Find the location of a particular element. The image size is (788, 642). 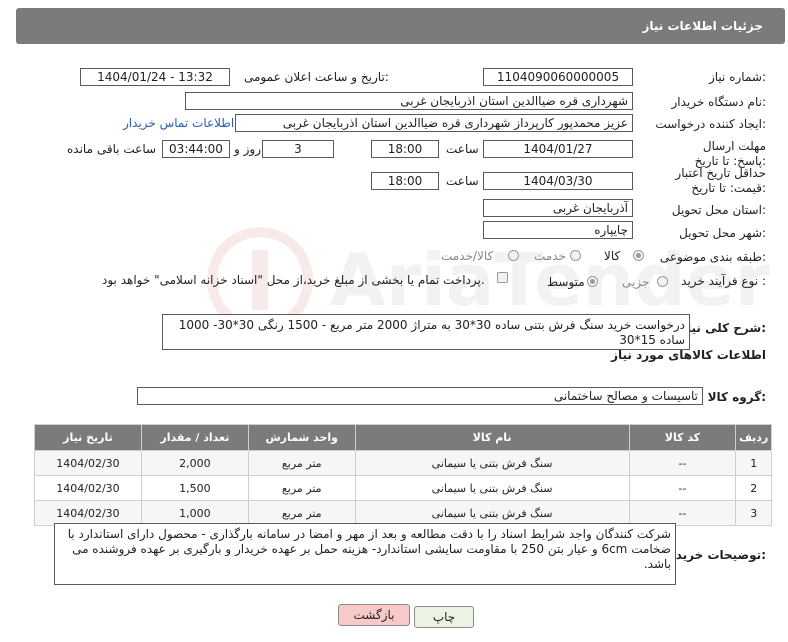

col-name-header: نام کالا is located at coordinates (492, 437).